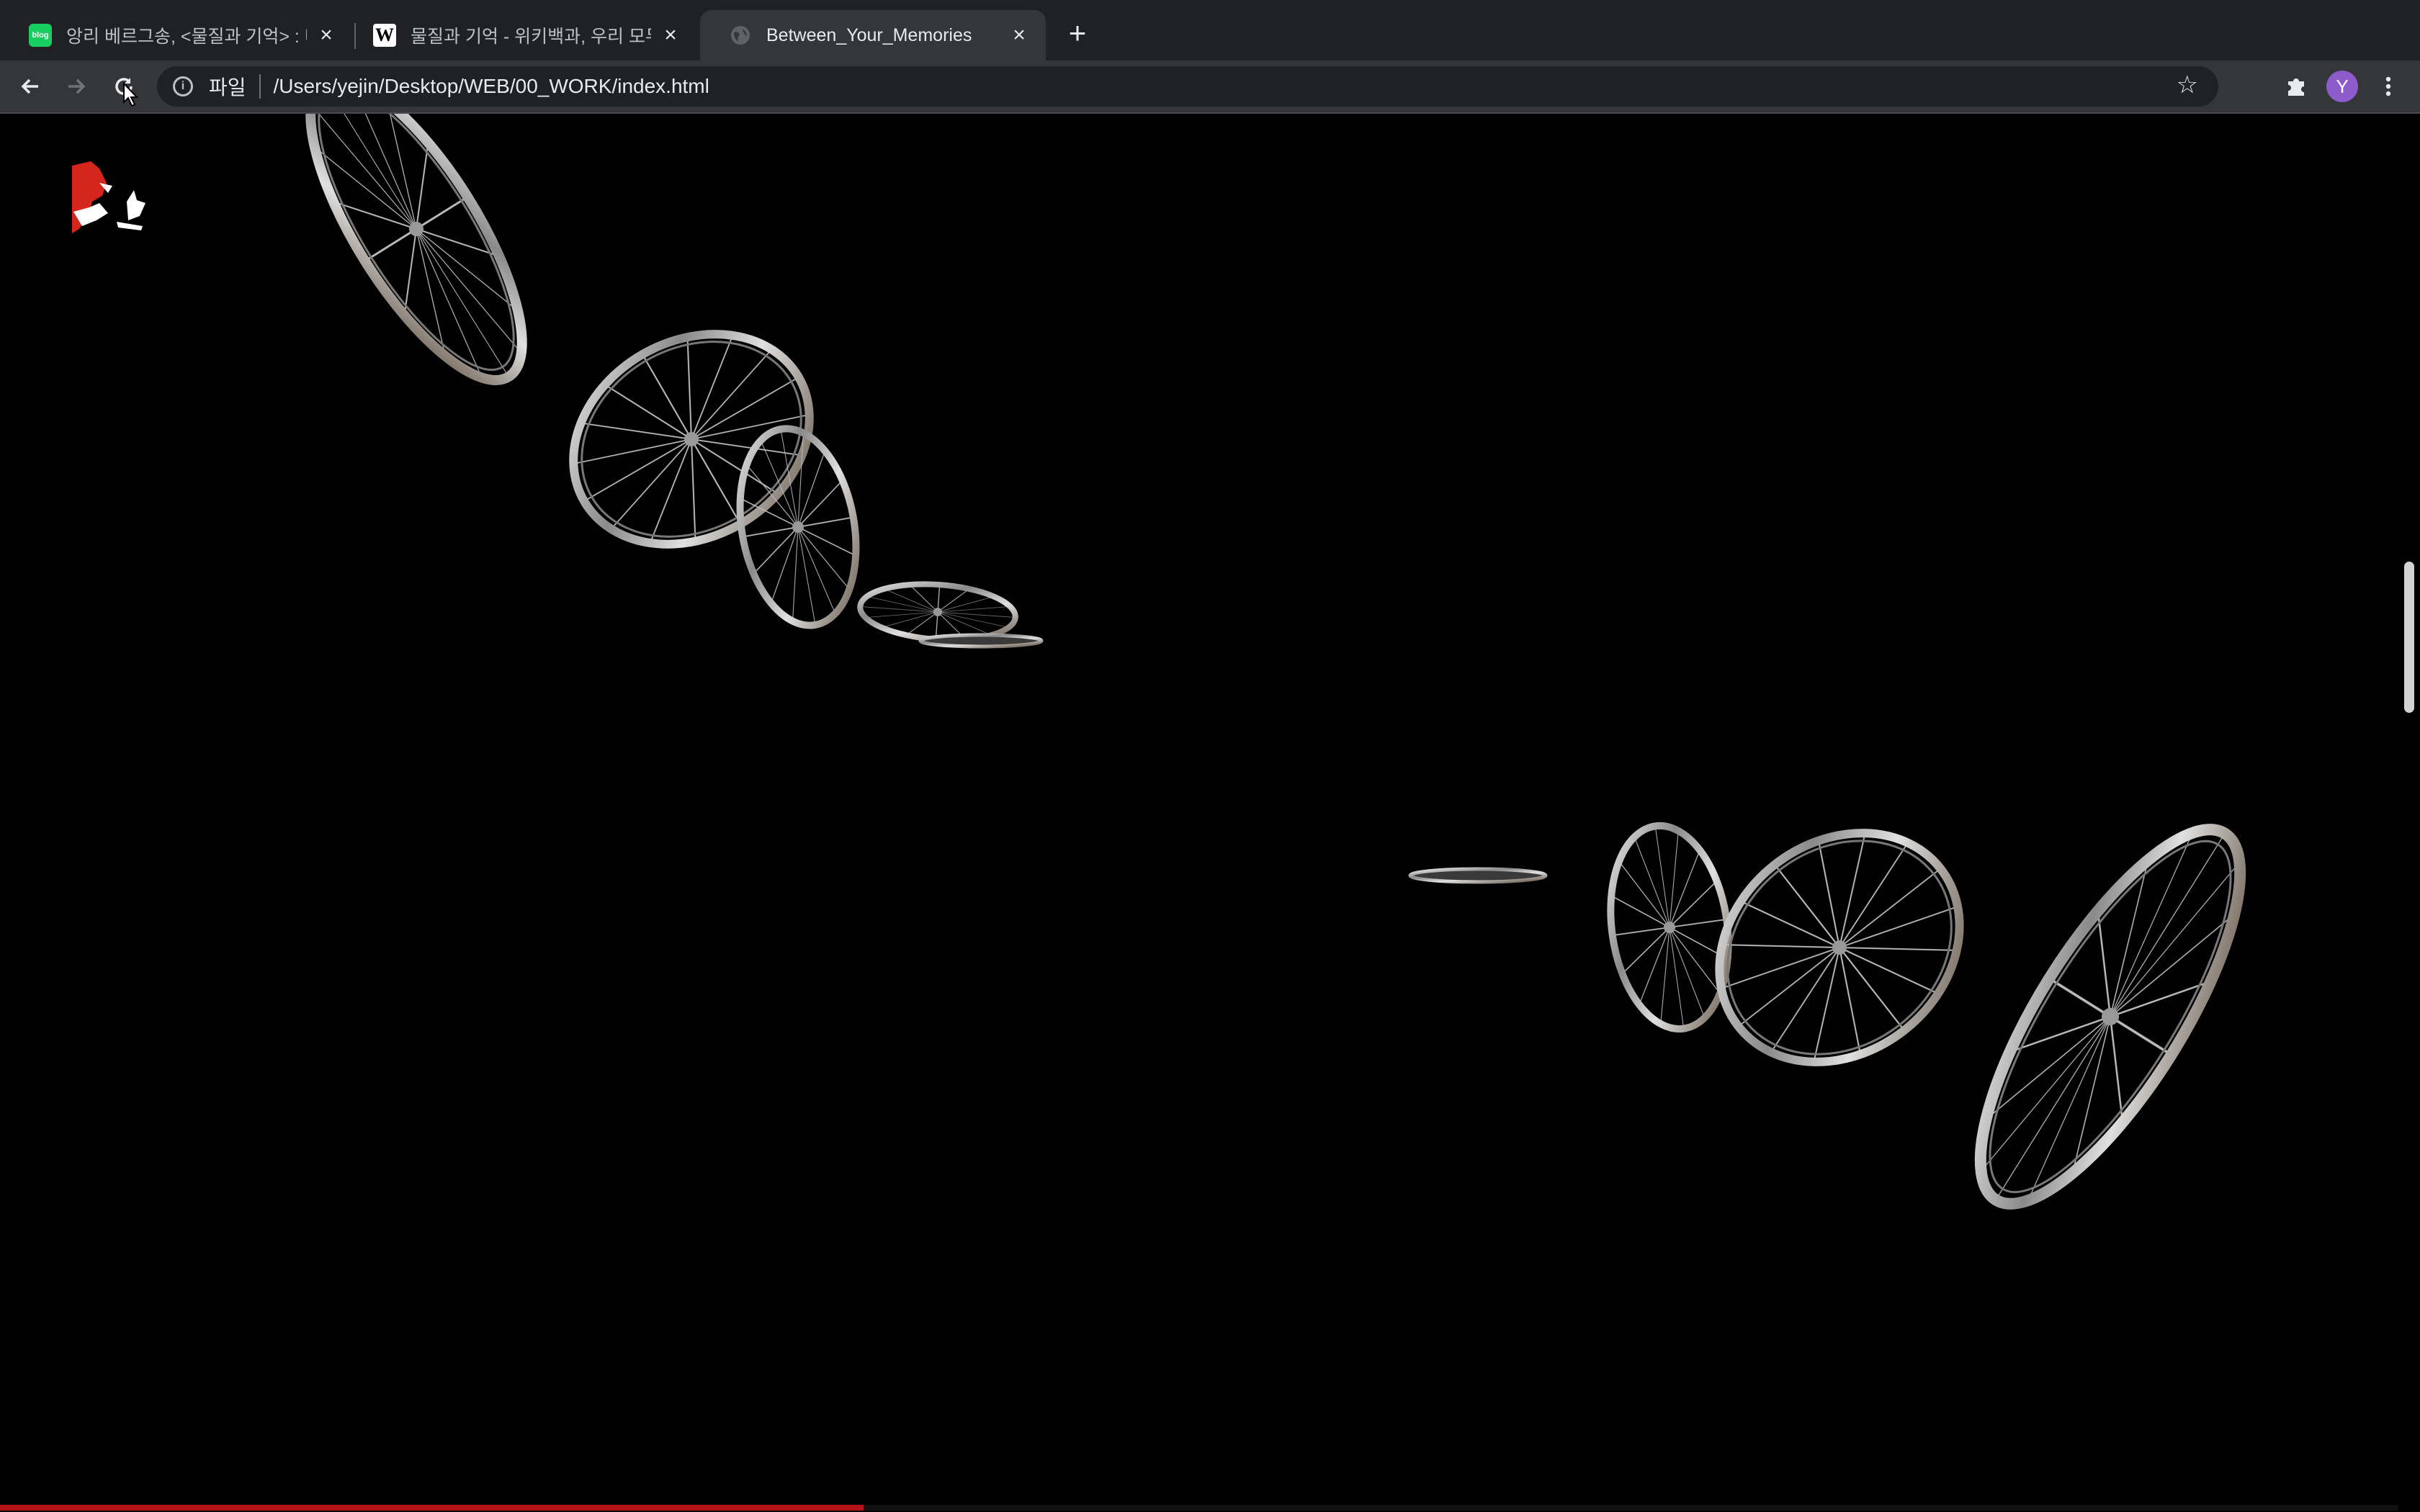  Describe the element at coordinates (1077, 33) in the screenshot. I see `plus-icon: +` at that location.